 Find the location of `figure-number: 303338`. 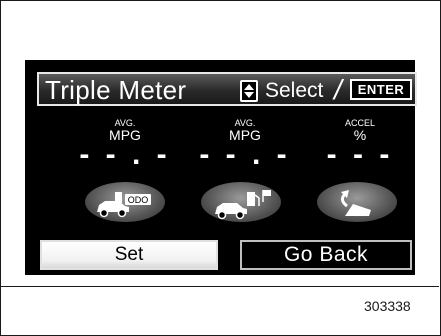

figure-number: 303338 is located at coordinates (387, 306).